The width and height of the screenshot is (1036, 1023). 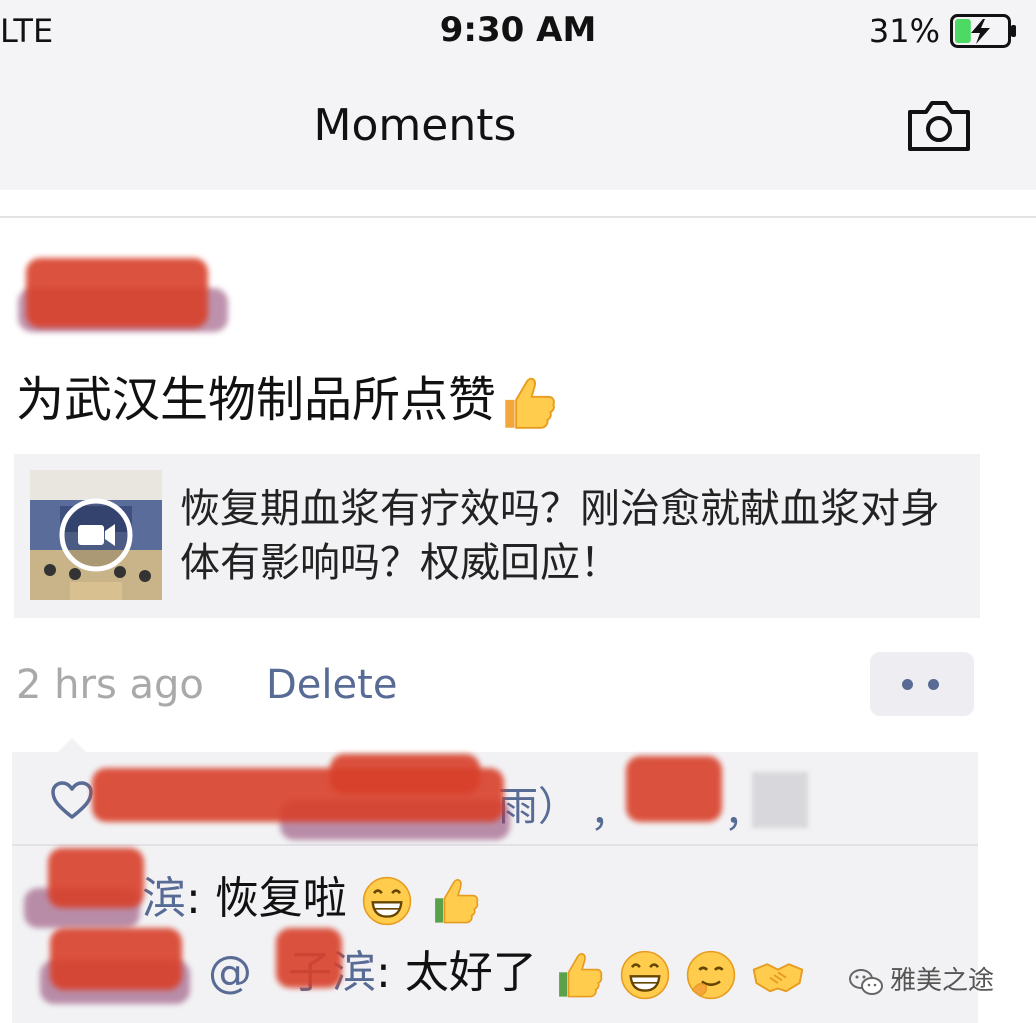 What do you see at coordinates (518, 31) in the screenshot?
I see `status-bar: LTE 9:30 AM 31%` at bounding box center [518, 31].